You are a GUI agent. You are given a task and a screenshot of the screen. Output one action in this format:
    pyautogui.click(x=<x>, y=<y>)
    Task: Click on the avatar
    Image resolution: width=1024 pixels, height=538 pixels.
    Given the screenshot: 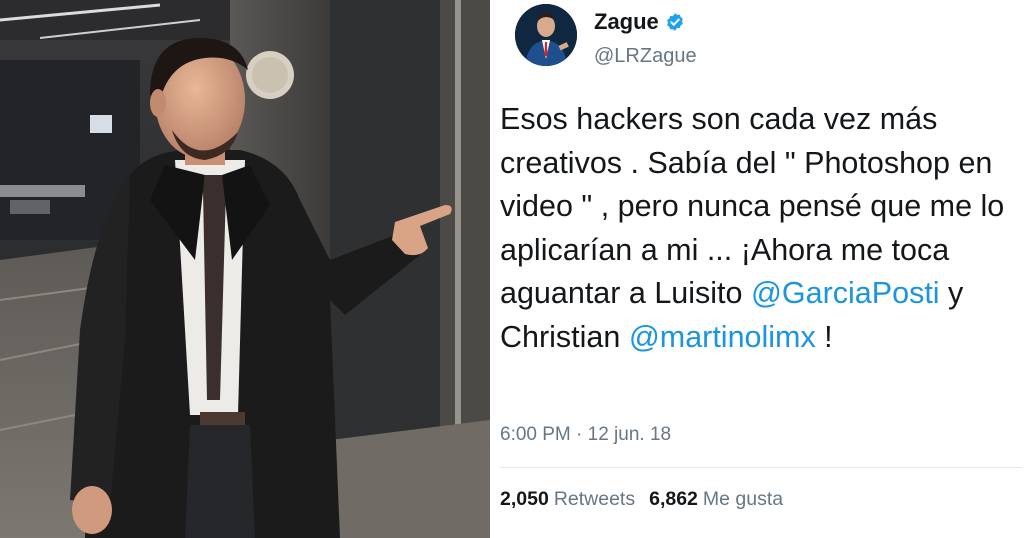 What is the action you would take?
    pyautogui.click(x=546, y=35)
    